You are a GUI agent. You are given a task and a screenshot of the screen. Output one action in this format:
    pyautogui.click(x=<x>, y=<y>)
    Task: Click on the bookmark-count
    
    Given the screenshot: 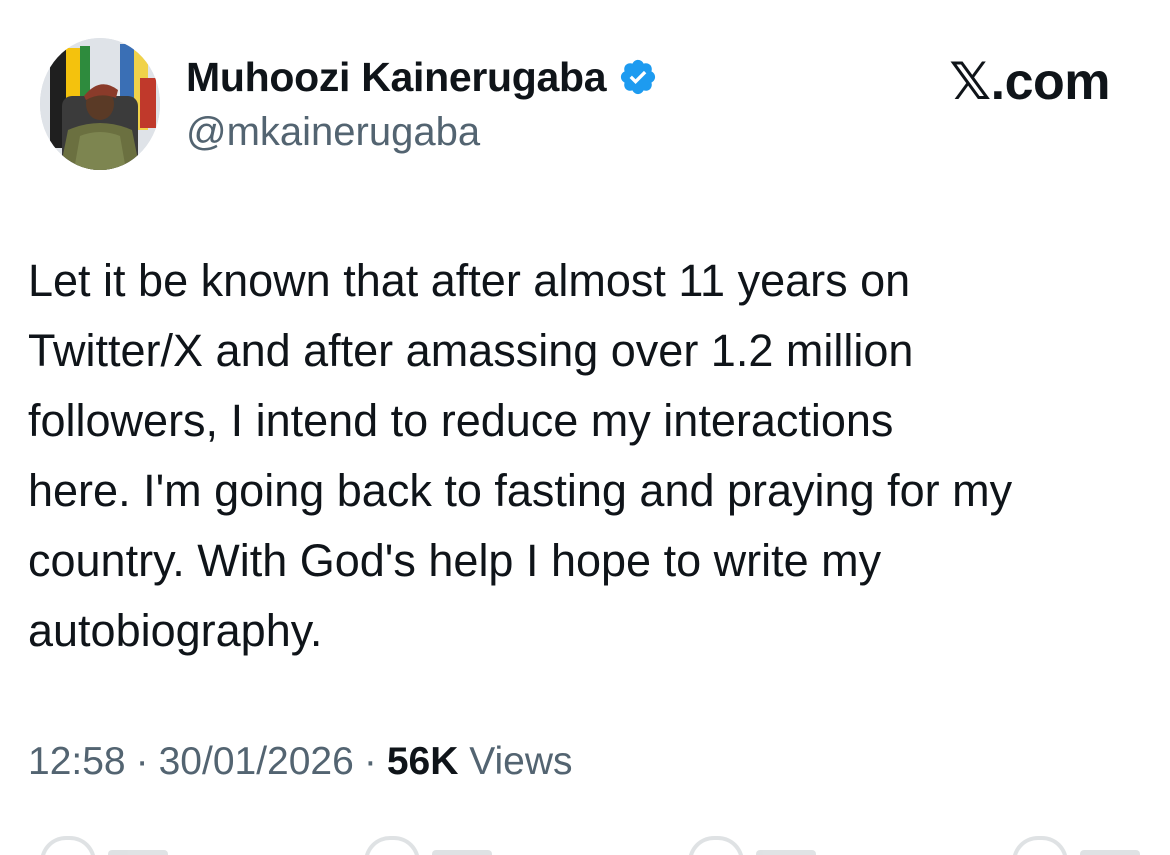 What is the action you would take?
    pyautogui.click(x=1110, y=852)
    